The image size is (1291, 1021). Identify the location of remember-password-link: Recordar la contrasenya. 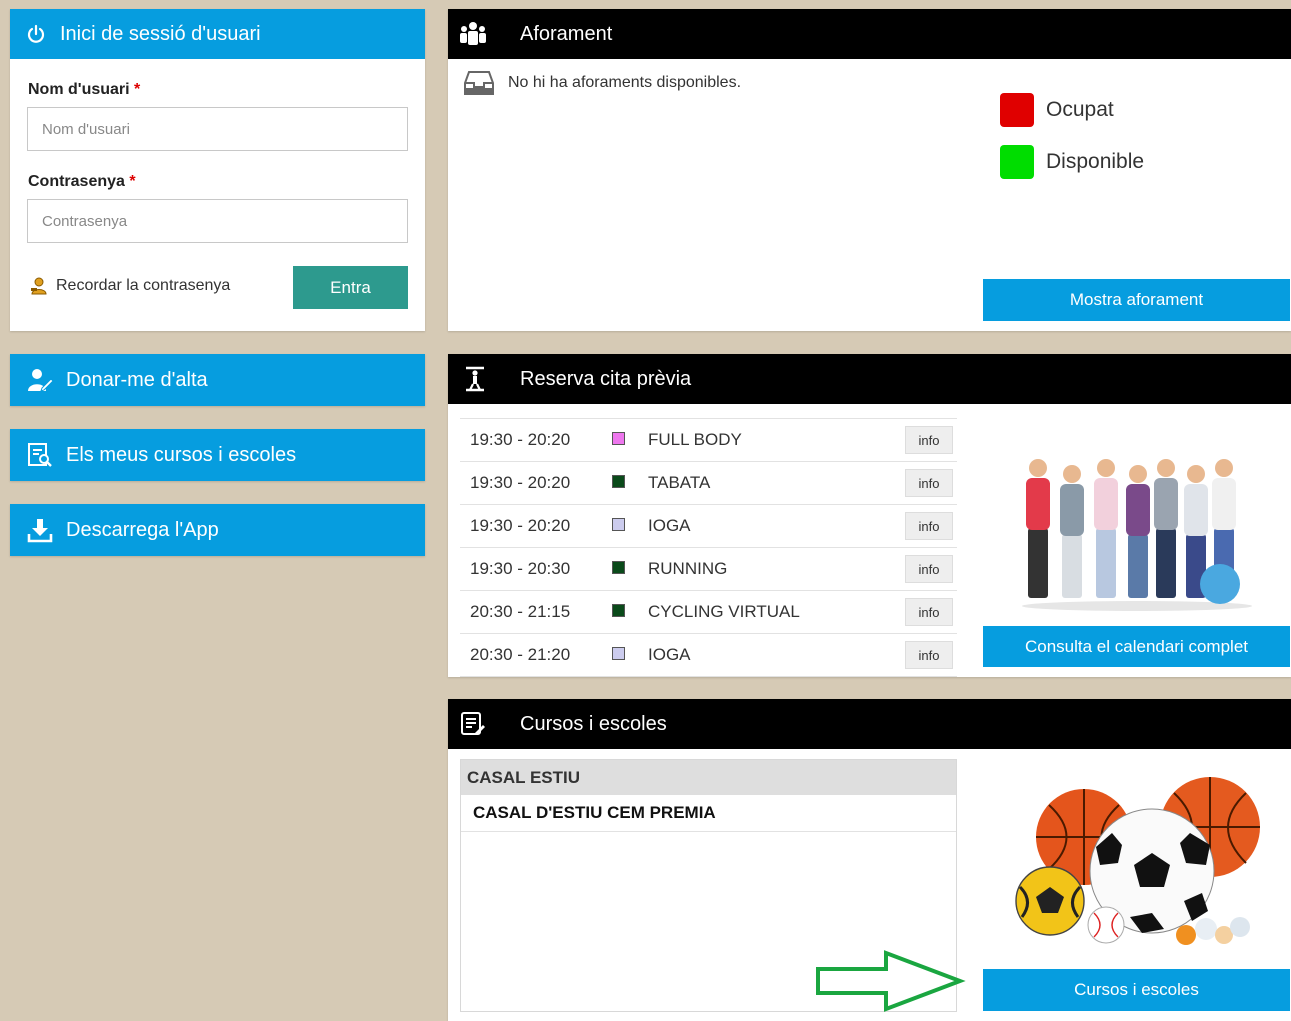
(129, 286).